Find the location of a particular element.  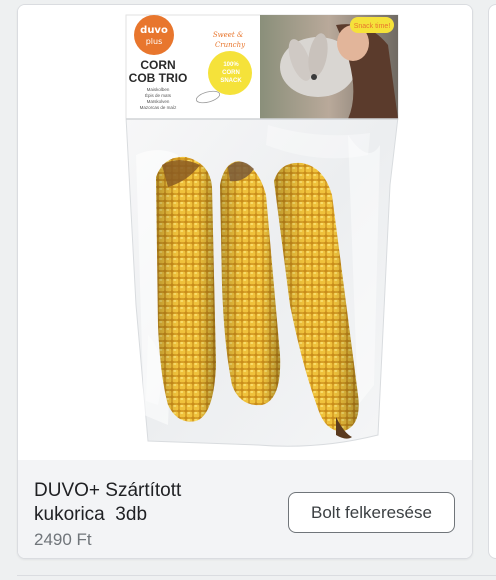

sticker-line3: SNACK is located at coordinates (231, 81).